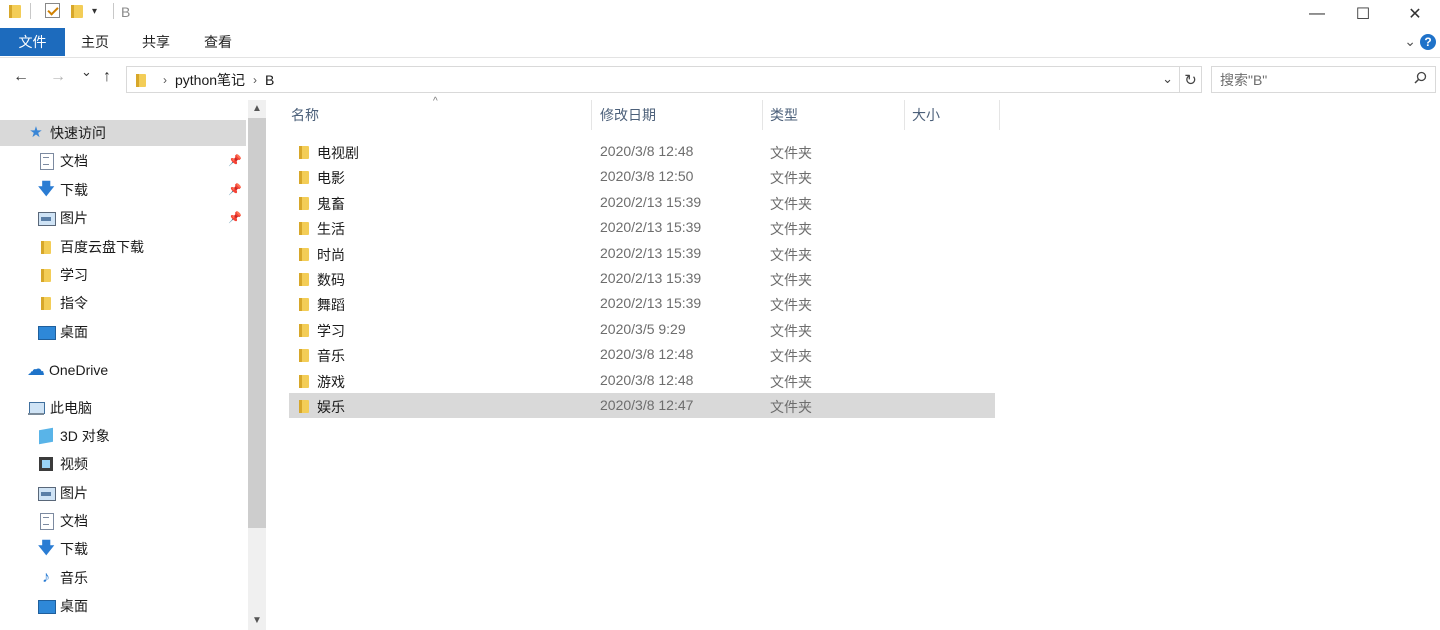  I want to click on table-row: 娱乐 2020/3/8 12:47 文件夹, so click(642, 405).